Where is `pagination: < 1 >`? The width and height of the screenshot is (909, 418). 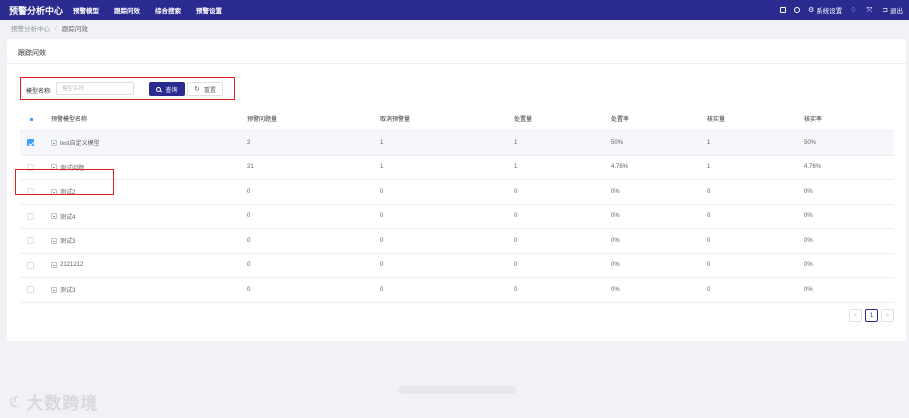
pagination: < 1 > is located at coordinates (870, 315).